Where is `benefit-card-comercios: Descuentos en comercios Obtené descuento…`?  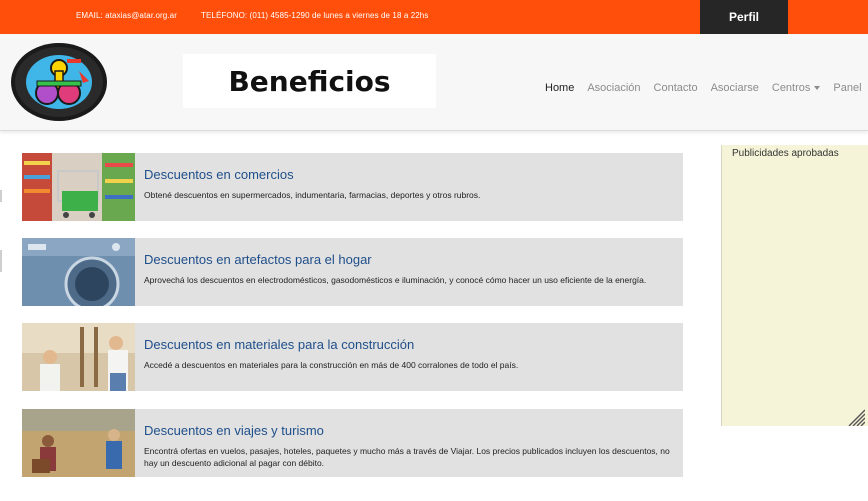 benefit-card-comercios: Descuentos en comercios Obtené descuento… is located at coordinates (352, 187).